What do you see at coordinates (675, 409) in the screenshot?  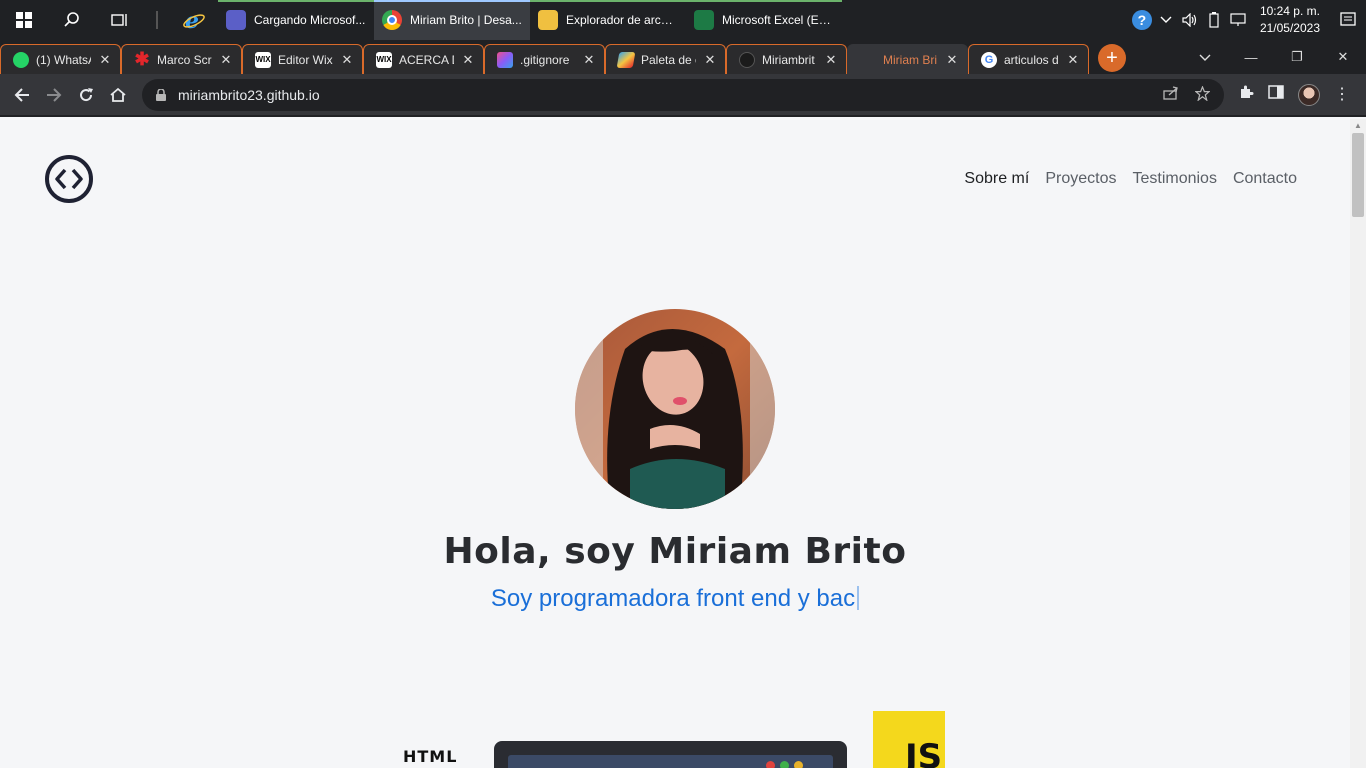 I see `profile-photo` at bounding box center [675, 409].